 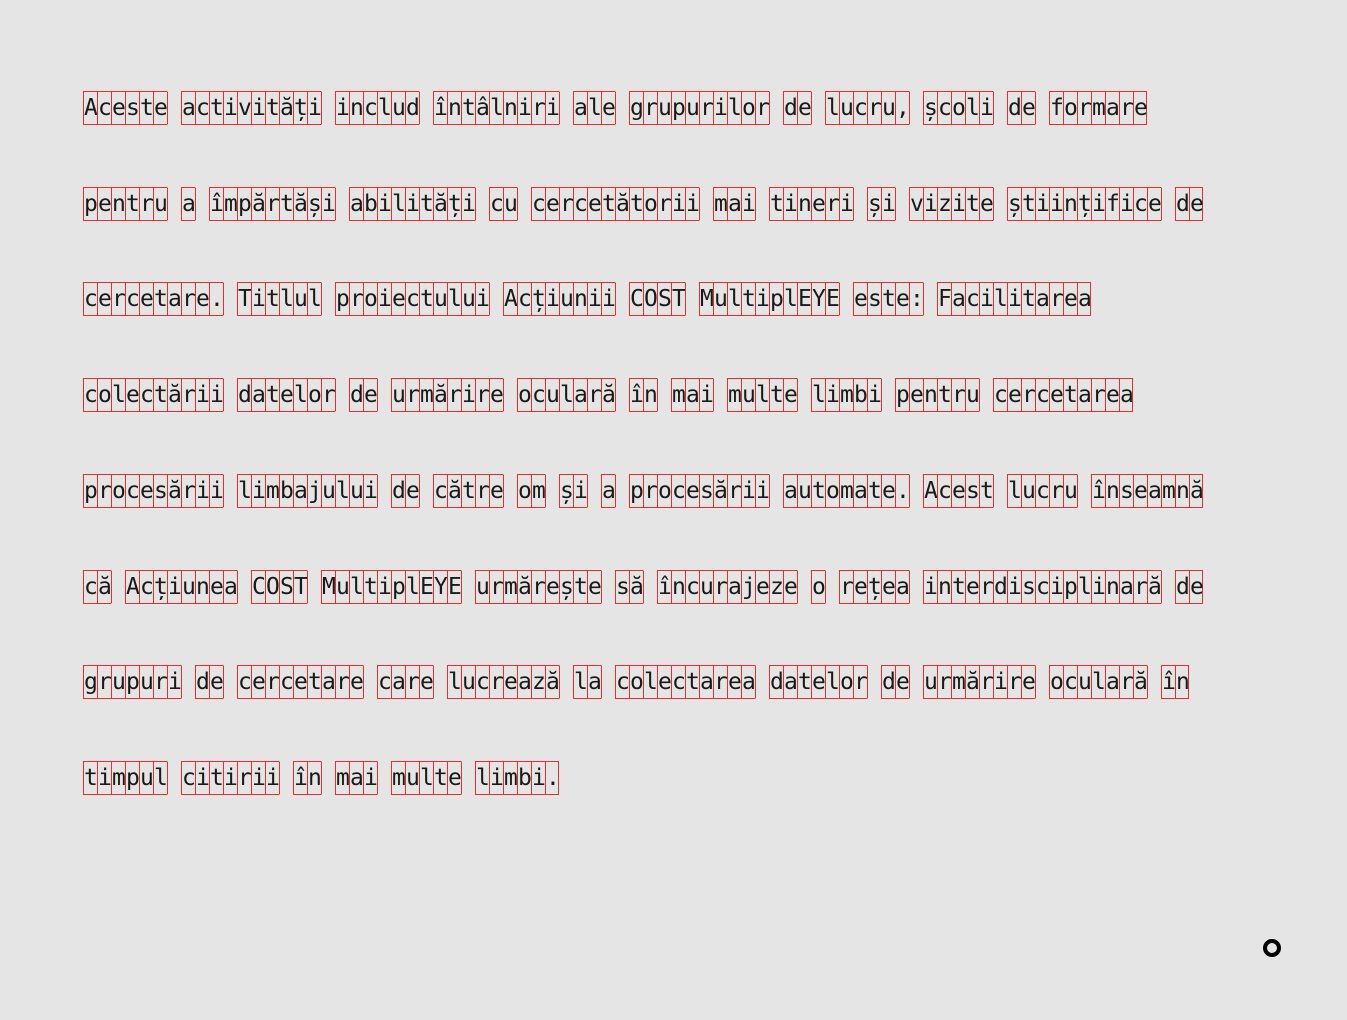 What do you see at coordinates (748, 108) in the screenshot?
I see `char-box: o` at bounding box center [748, 108].